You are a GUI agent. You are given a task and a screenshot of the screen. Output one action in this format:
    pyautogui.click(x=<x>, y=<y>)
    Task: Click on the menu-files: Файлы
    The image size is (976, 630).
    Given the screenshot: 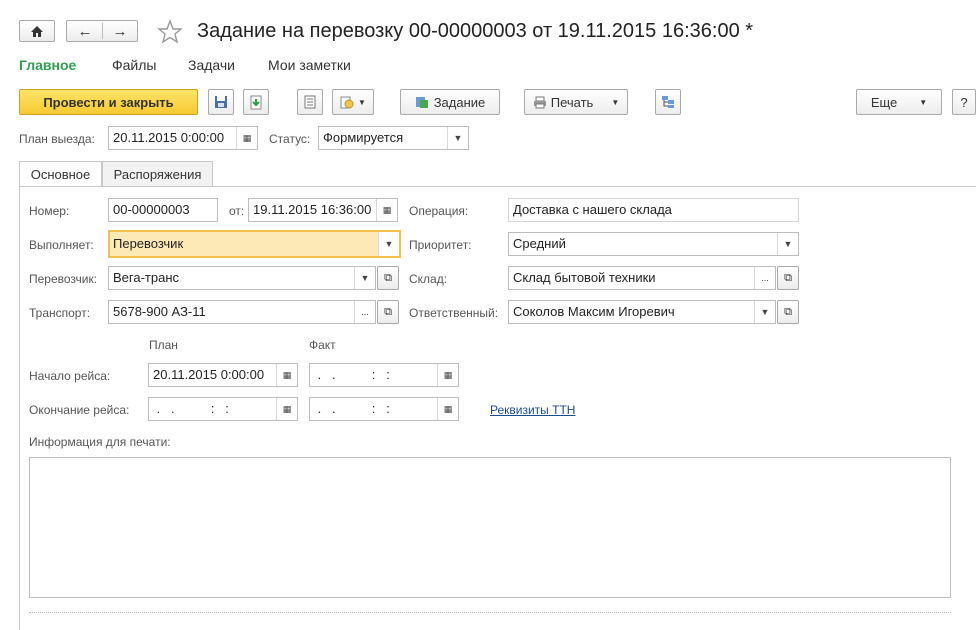 What is the action you would take?
    pyautogui.click(x=134, y=65)
    